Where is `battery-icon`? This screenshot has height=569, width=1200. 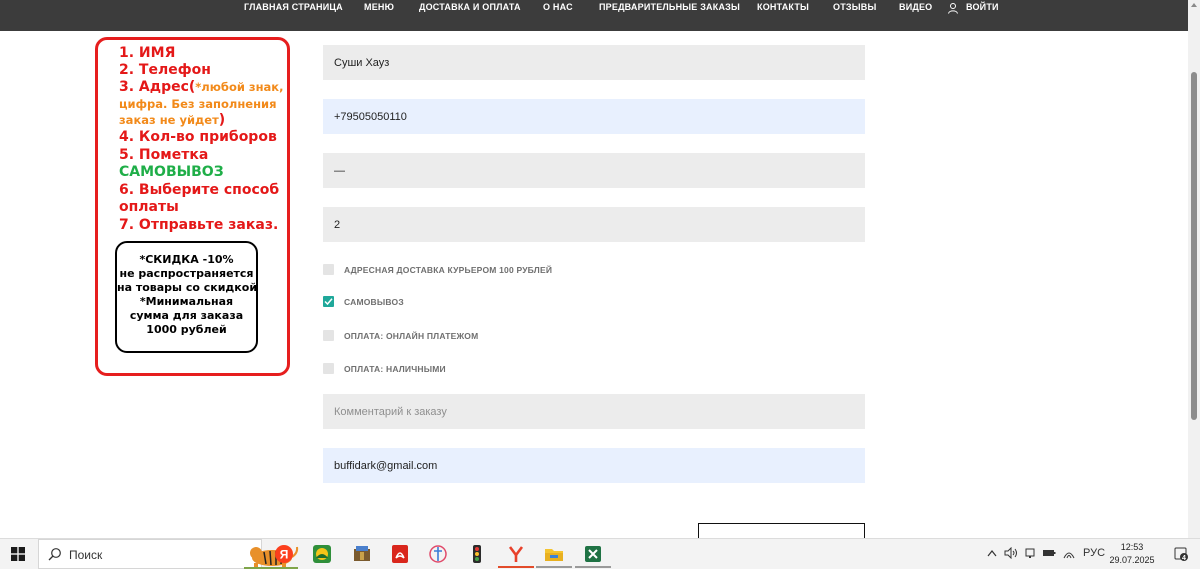
battery-icon is located at coordinates (1049, 553).